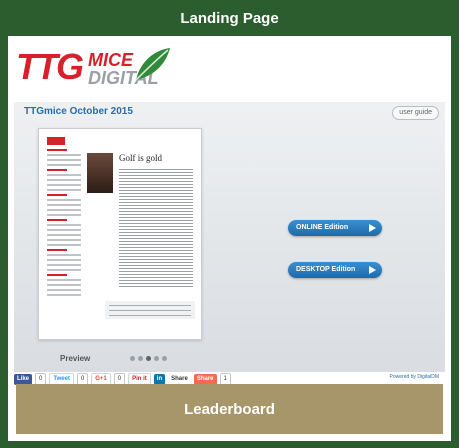 Image resolution: width=459 pixels, height=448 pixels. What do you see at coordinates (179, 379) in the screenshot?
I see `linkedin-share-button: Share` at bounding box center [179, 379].